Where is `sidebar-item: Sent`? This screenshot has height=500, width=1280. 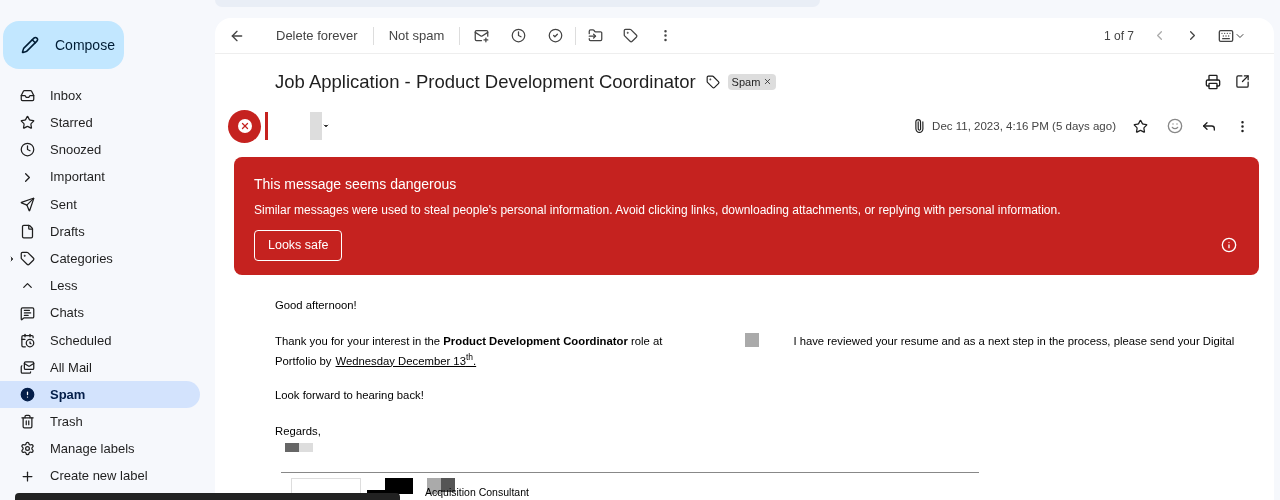
sidebar-item: Sent is located at coordinates (100, 204).